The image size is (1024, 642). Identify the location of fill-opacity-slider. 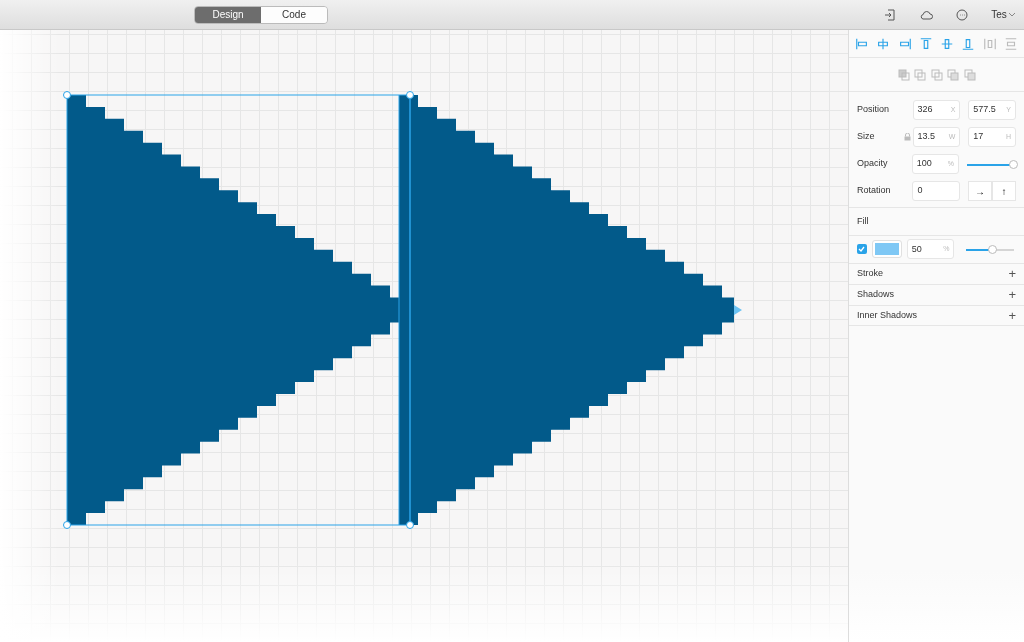
(990, 249).